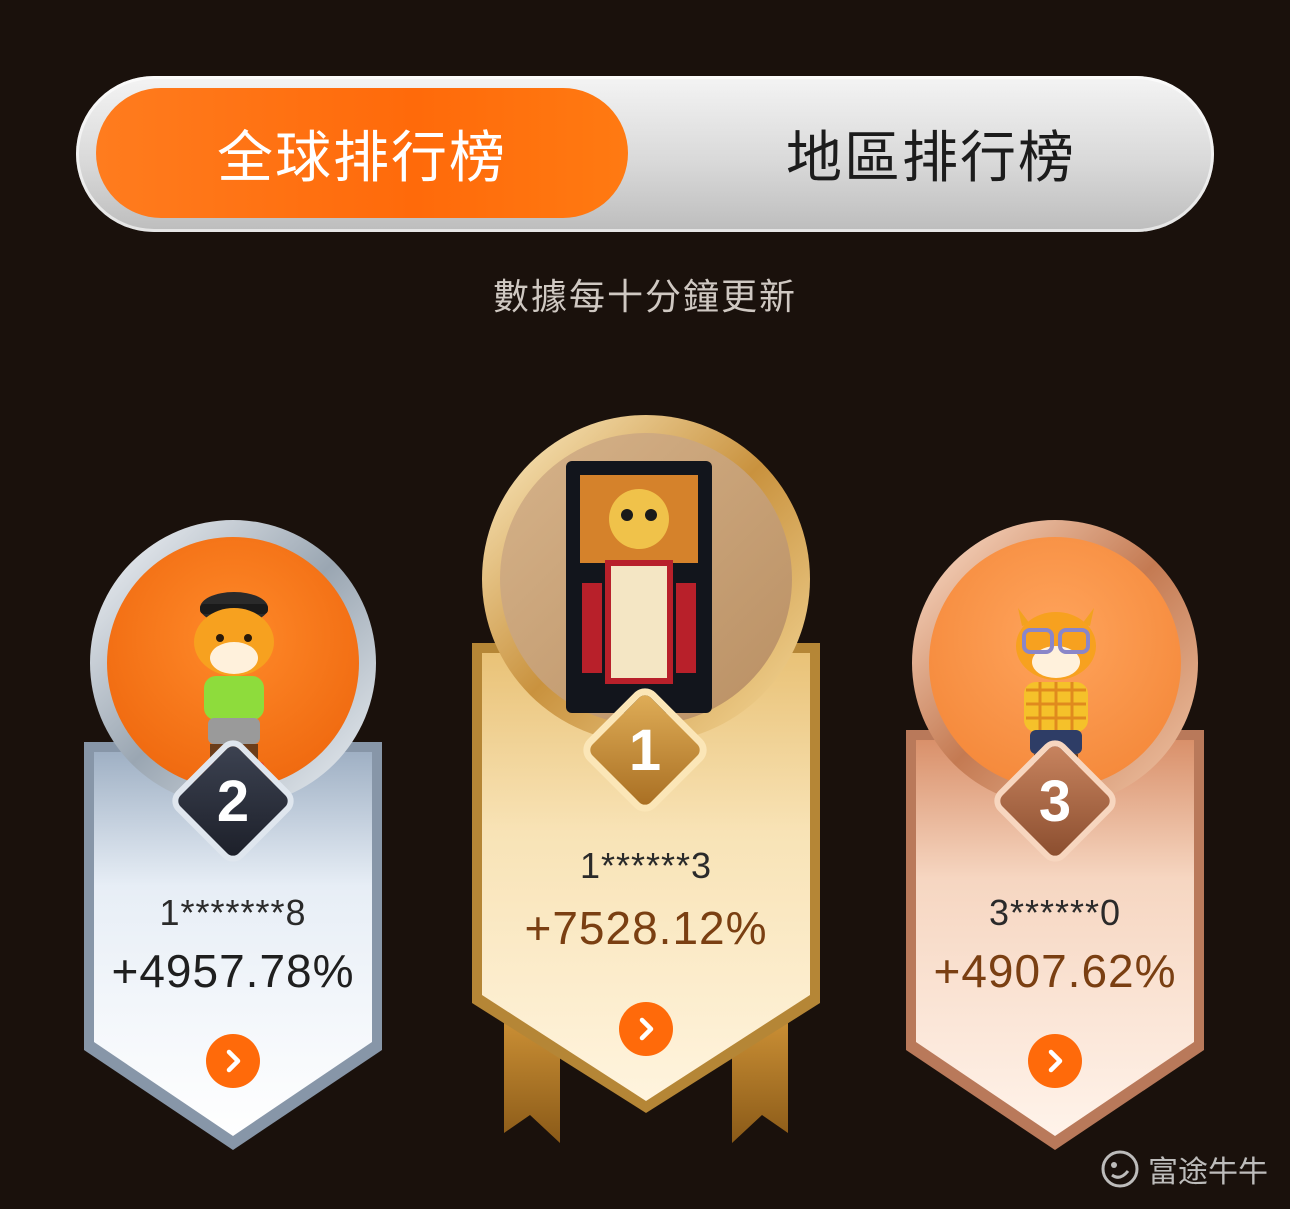  What do you see at coordinates (1208, 1172) in the screenshot?
I see `watermark-text: 富途牛牛` at bounding box center [1208, 1172].